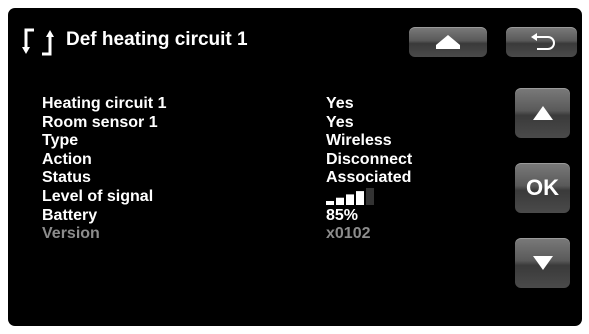 Image resolution: width=589 pixels, height=334 pixels. I want to click on home-button, so click(448, 42).